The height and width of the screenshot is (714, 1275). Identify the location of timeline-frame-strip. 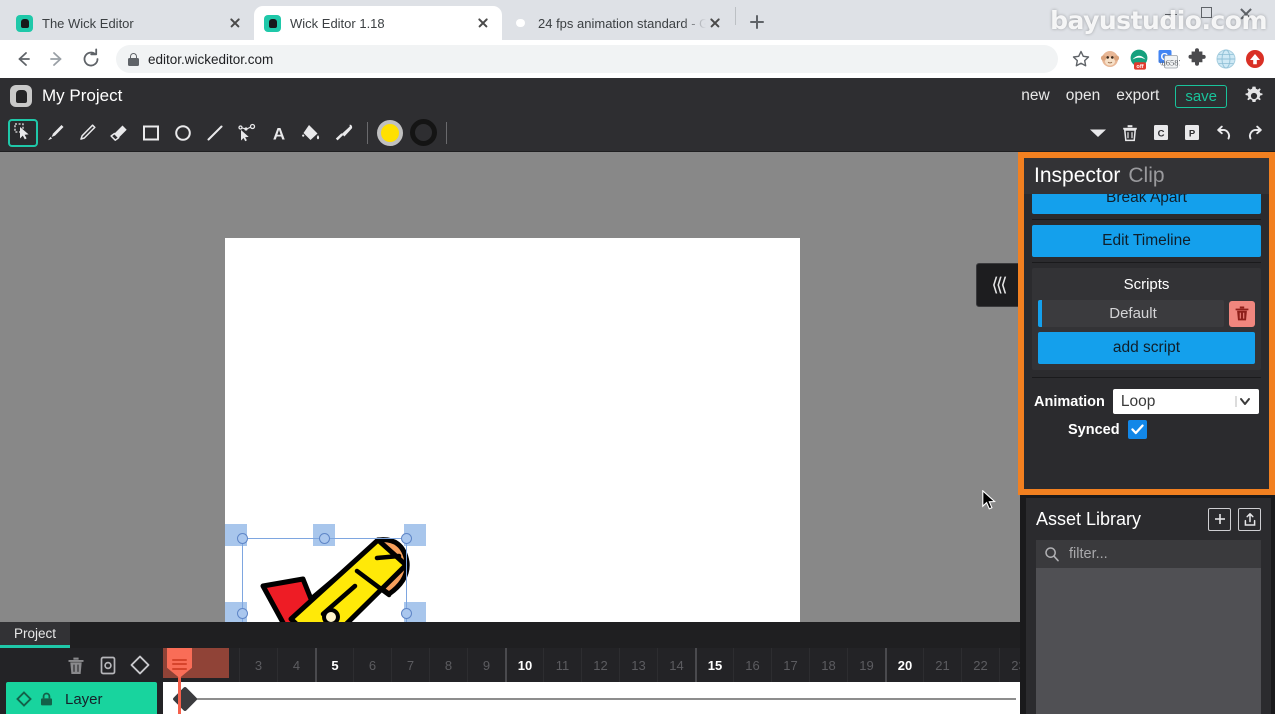
(591, 698).